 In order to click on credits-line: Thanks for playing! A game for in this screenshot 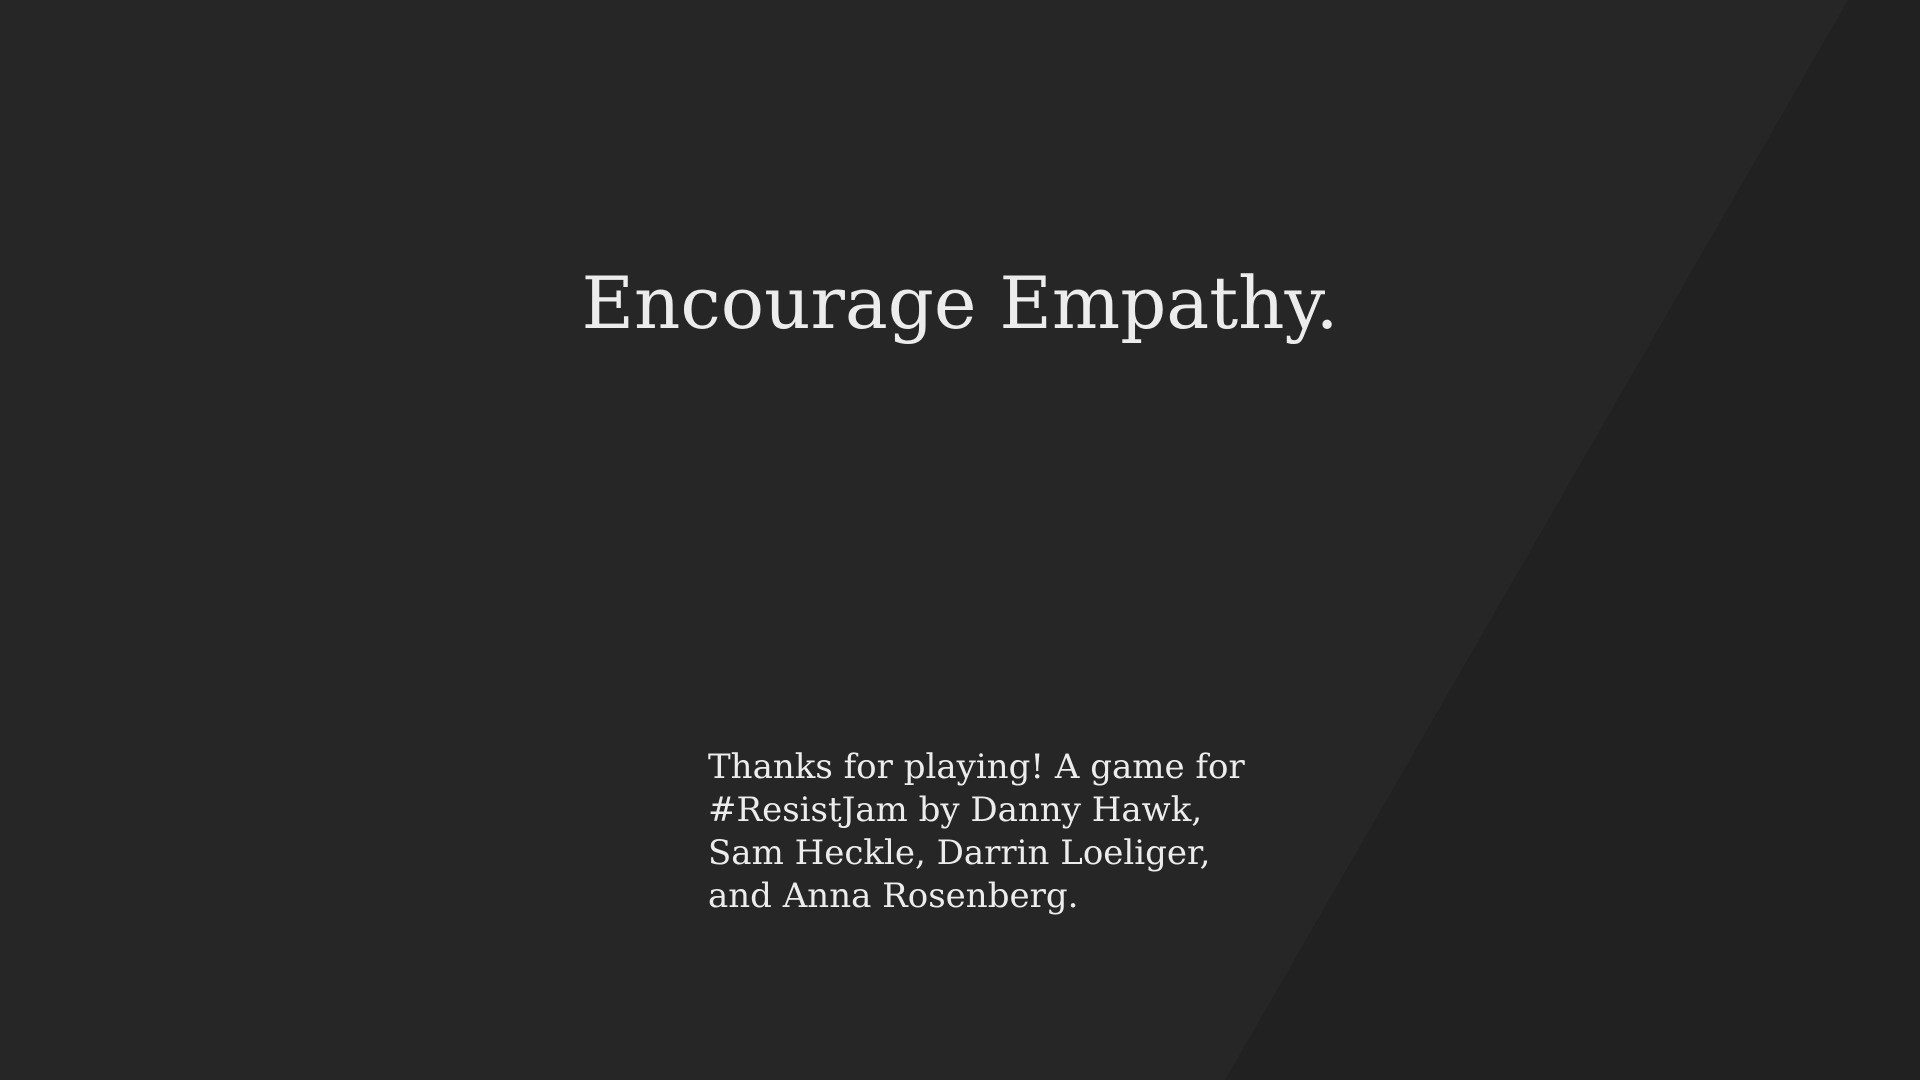, I will do `click(976, 767)`.